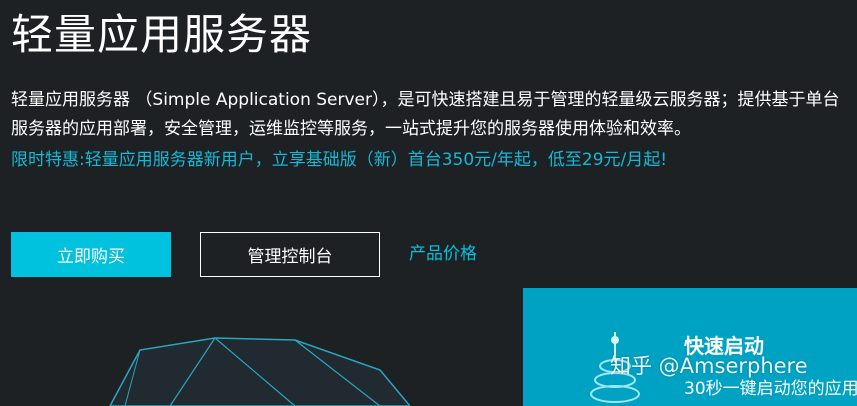 The height and width of the screenshot is (406, 857). What do you see at coordinates (290, 254) in the screenshot?
I see `management-console-button: 管理控制台` at bounding box center [290, 254].